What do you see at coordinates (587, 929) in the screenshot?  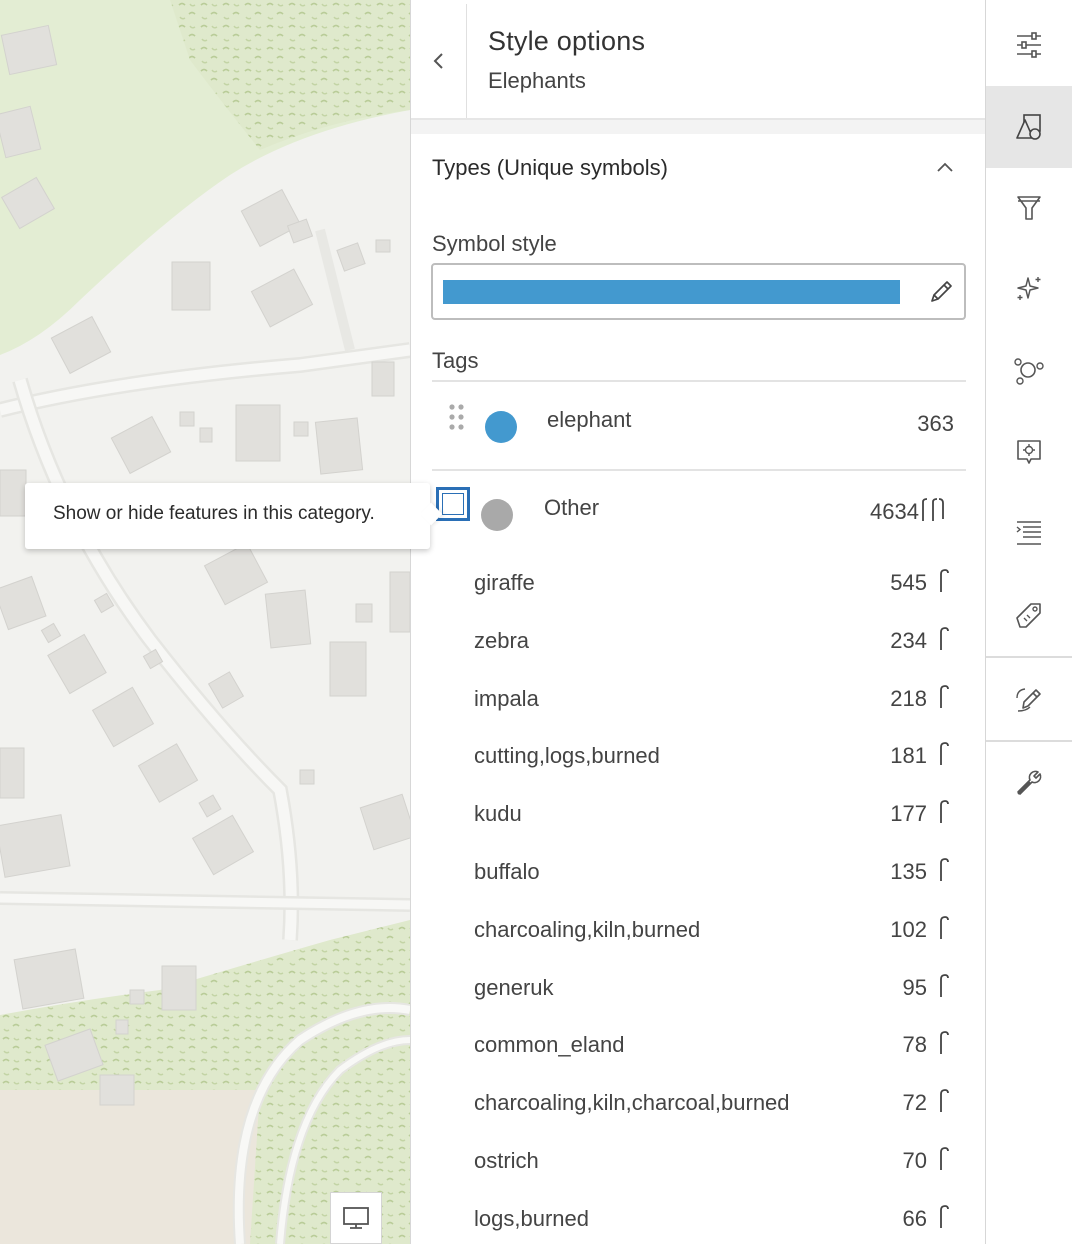 I see `list-item-name: charcoaling,kiln,burned` at bounding box center [587, 929].